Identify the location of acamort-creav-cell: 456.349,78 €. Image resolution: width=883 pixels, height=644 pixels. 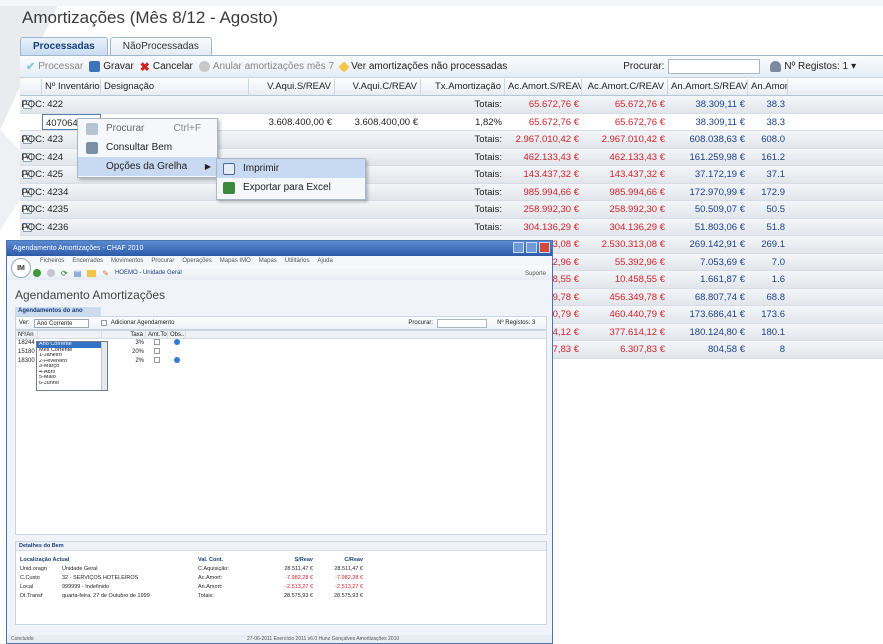
(637, 297).